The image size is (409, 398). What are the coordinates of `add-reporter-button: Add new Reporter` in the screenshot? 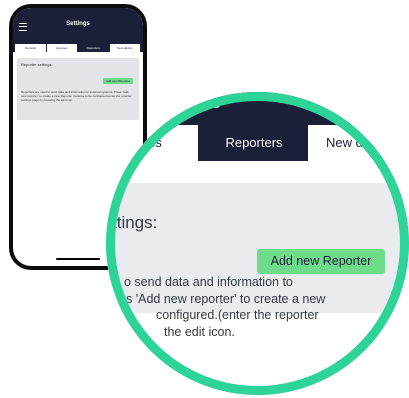 It's located at (117, 81).